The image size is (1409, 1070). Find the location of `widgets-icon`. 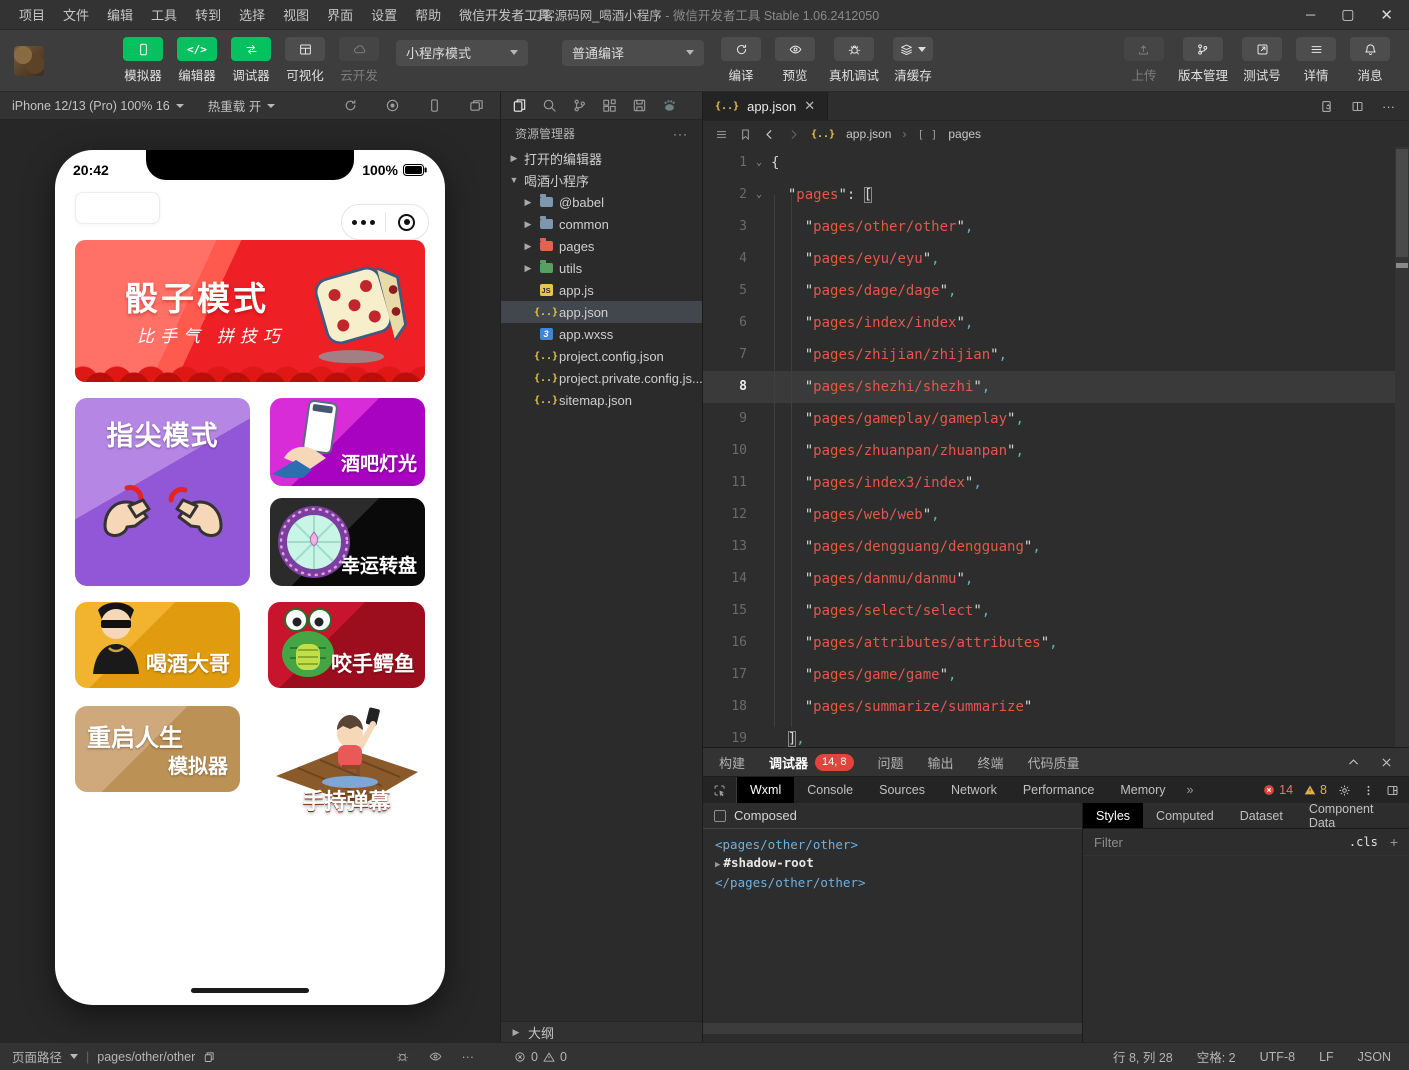

widgets-icon is located at coordinates (609, 105).